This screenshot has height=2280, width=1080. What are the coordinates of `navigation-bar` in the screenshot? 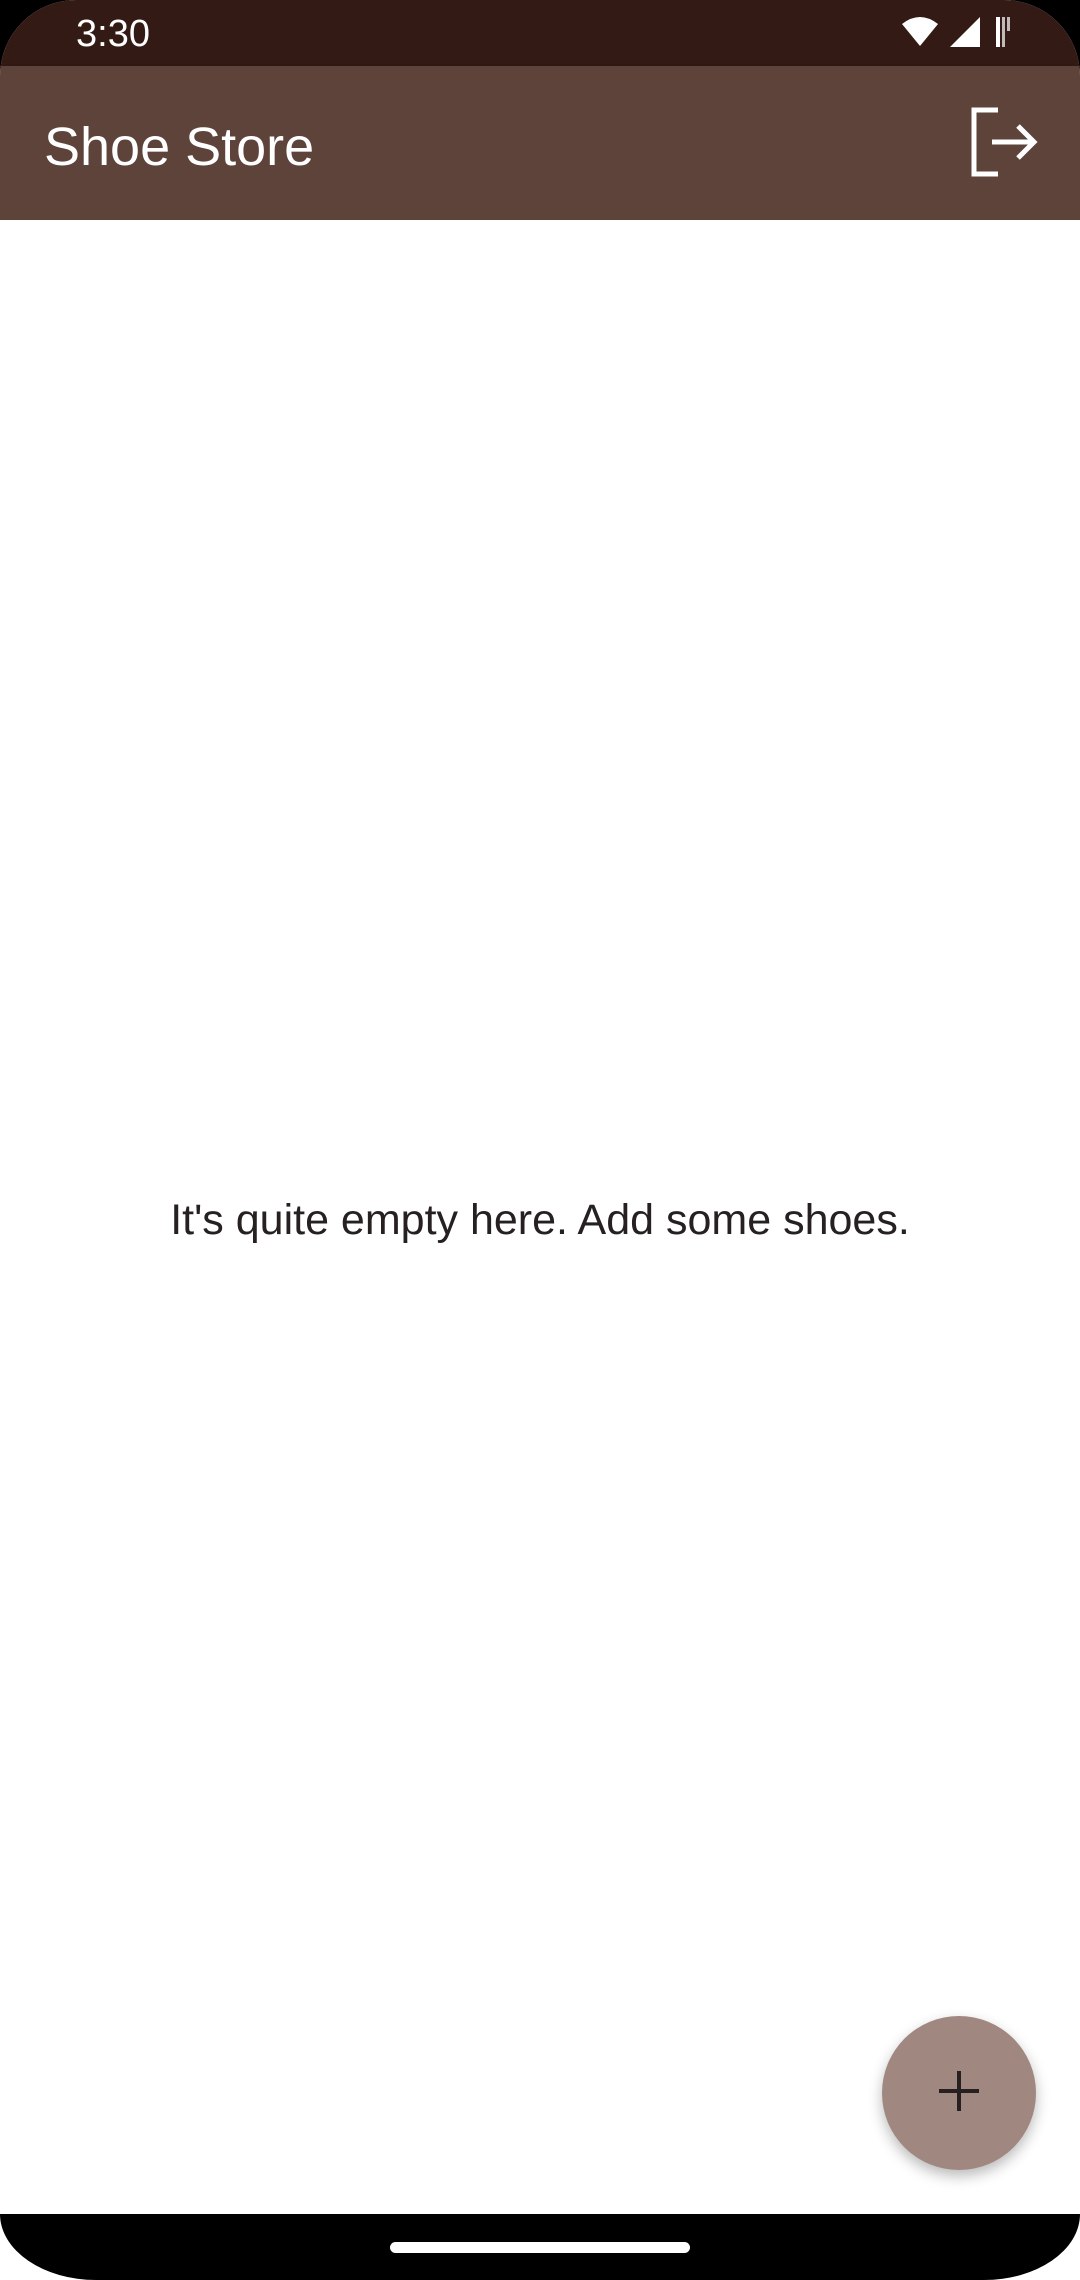 It's located at (540, 2247).